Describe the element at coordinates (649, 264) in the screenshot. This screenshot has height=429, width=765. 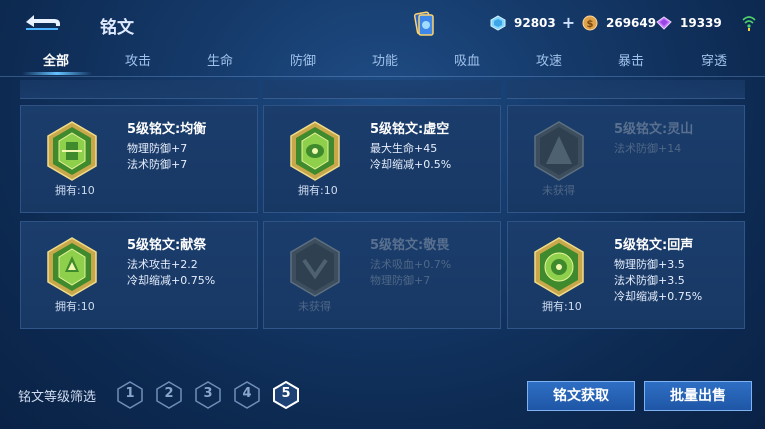
I see `inscription-attr: 物理防御+3.5` at that location.